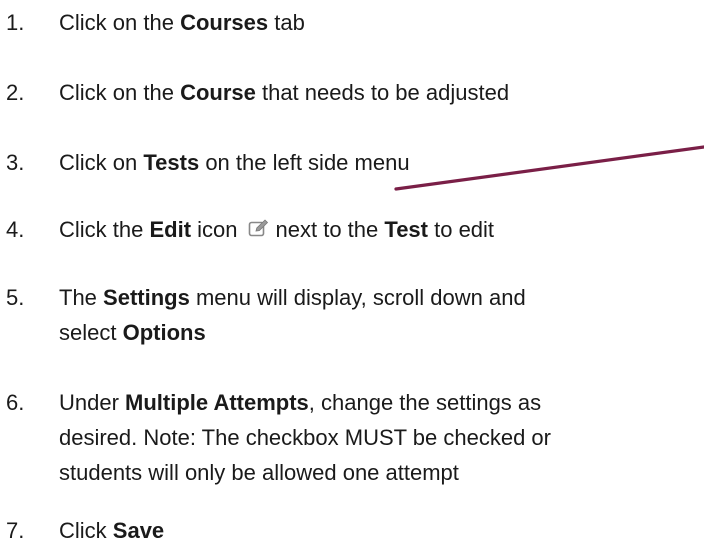 The image size is (704, 552). What do you see at coordinates (15, 297) in the screenshot?
I see `step-number: 5.` at bounding box center [15, 297].